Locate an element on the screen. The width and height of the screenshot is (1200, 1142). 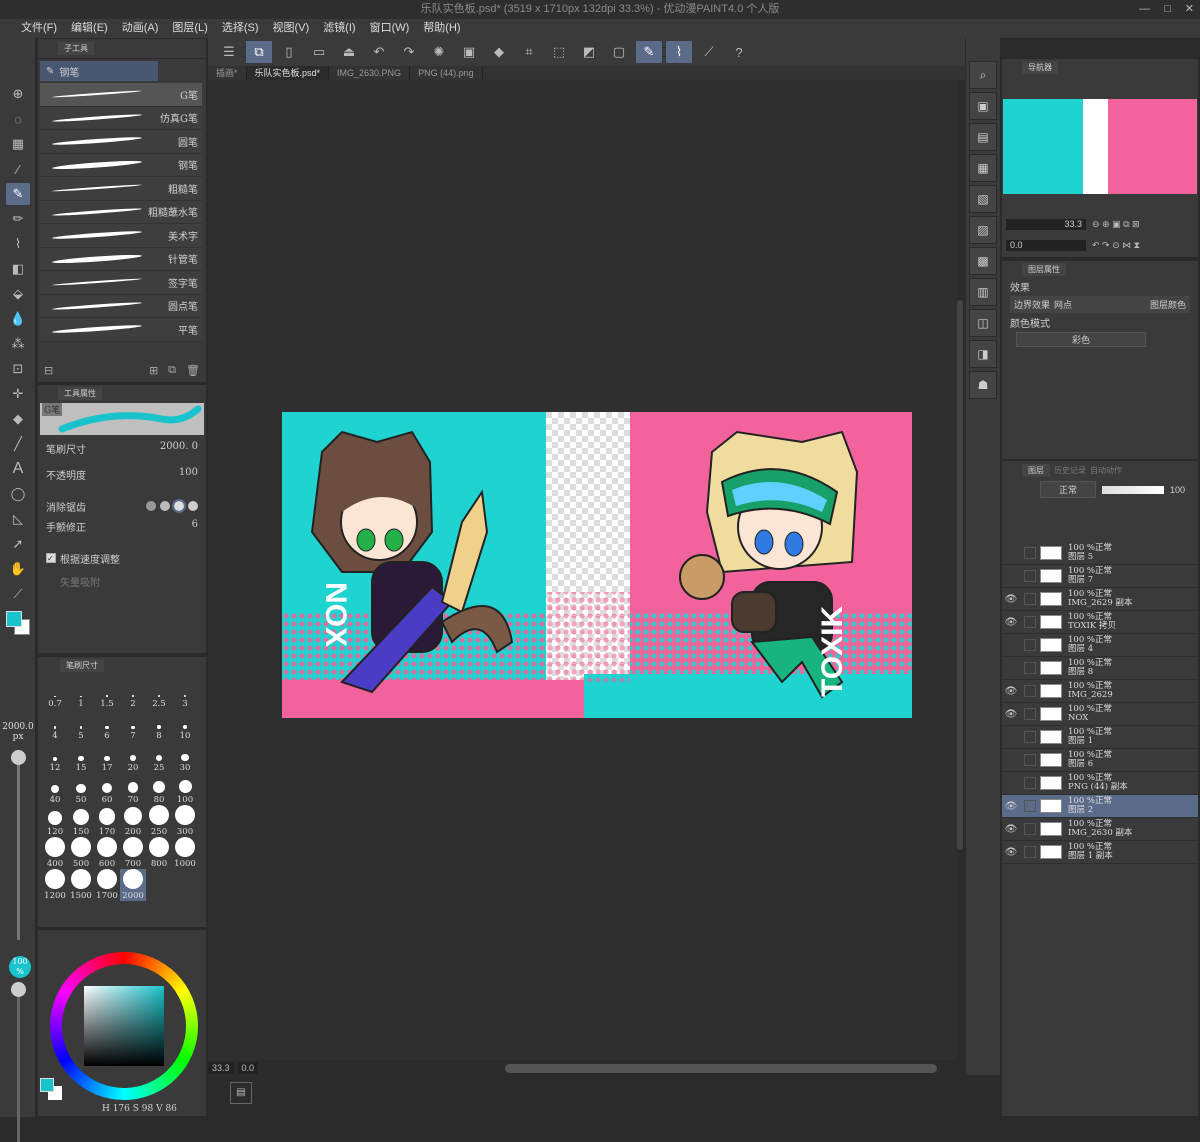
blend-mode-select: 正常 is located at coordinates (1068, 489).